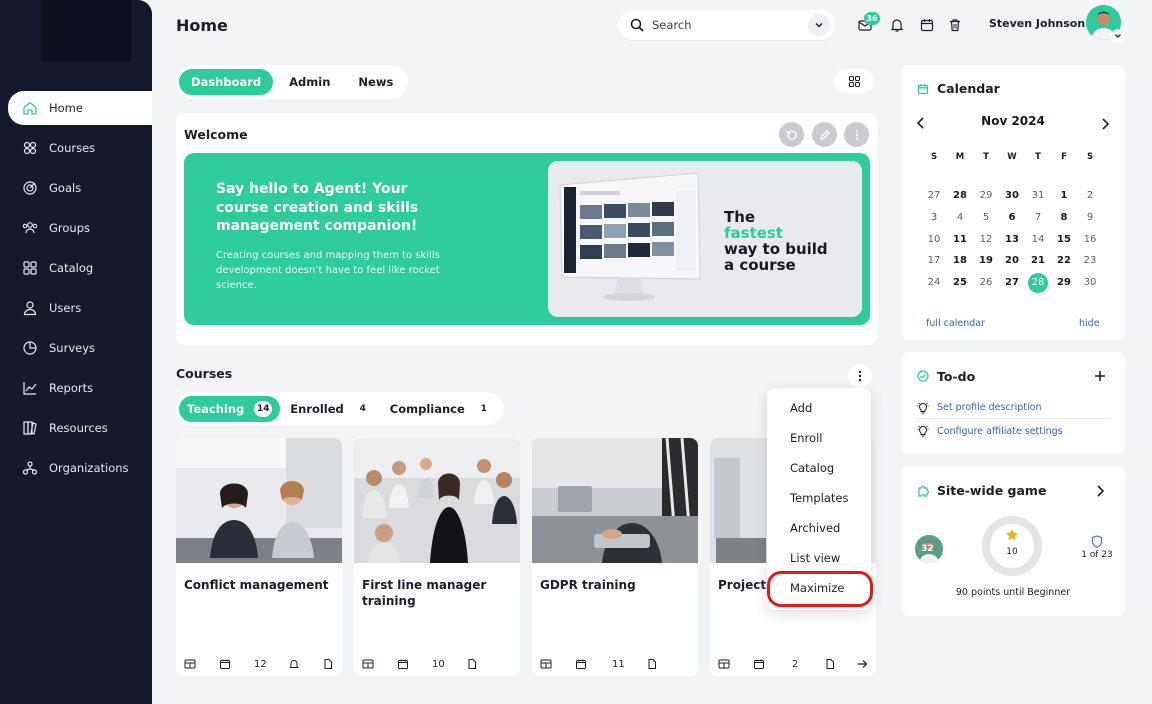  I want to click on trash-icon, so click(955, 25).